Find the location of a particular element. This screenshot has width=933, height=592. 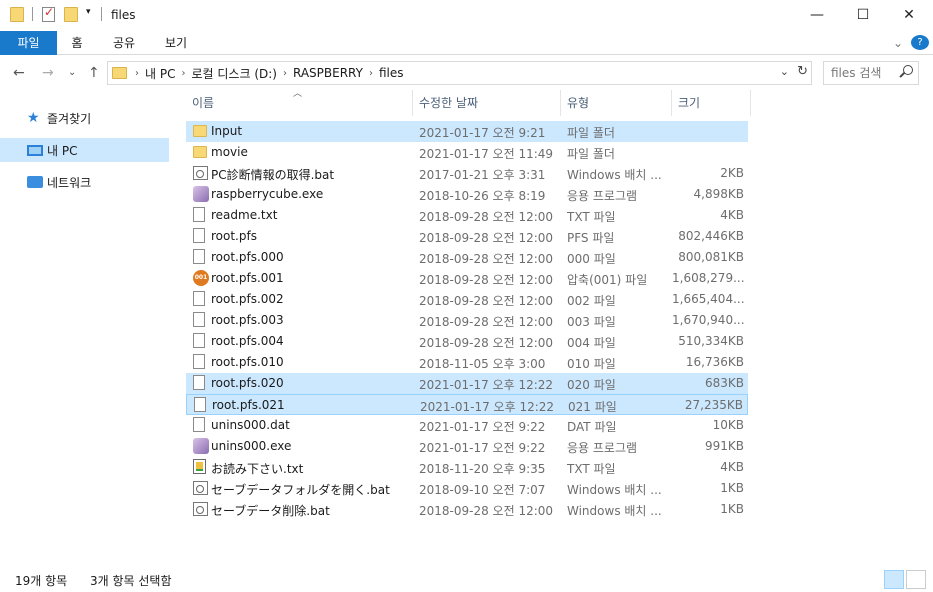

recent-locations-button: ⌄ is located at coordinates (72, 72).